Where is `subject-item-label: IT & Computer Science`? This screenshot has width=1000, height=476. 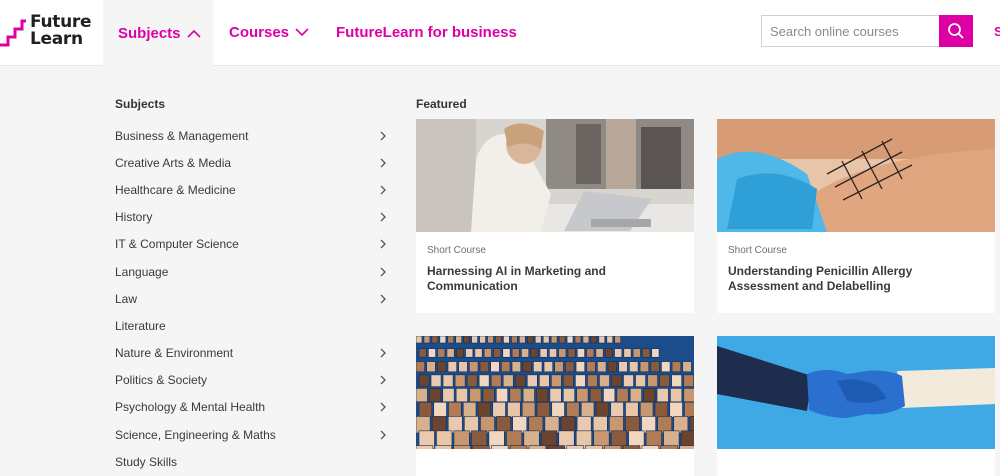
subject-item-label: IT & Computer Science is located at coordinates (177, 244).